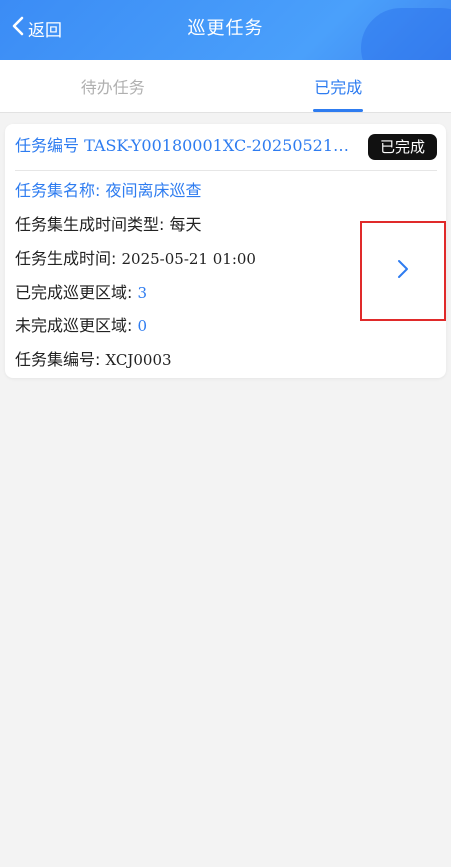  What do you see at coordinates (68, 258) in the screenshot?
I see `task-generation-time-label: 任务生成时间:` at bounding box center [68, 258].